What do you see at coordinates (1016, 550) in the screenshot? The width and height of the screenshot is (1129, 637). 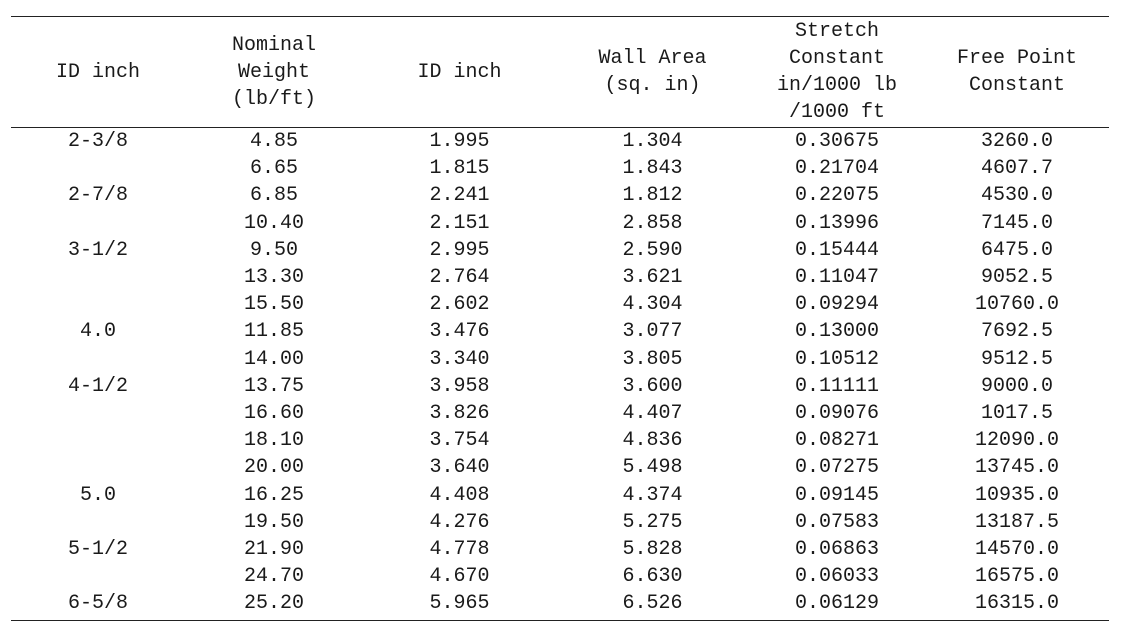 I see `cell-free-point-constant: 14570.0` at bounding box center [1016, 550].